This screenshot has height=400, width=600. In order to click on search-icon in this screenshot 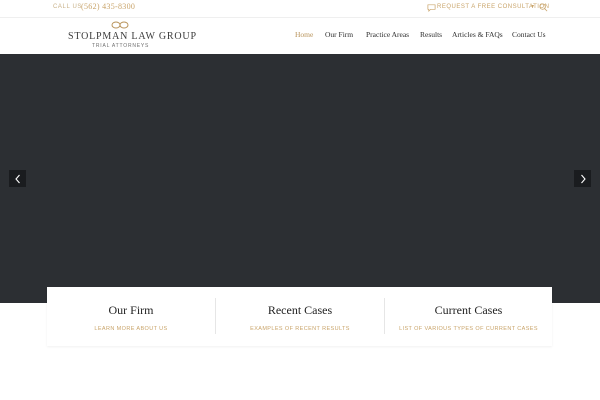, I will do `click(543, 7)`.